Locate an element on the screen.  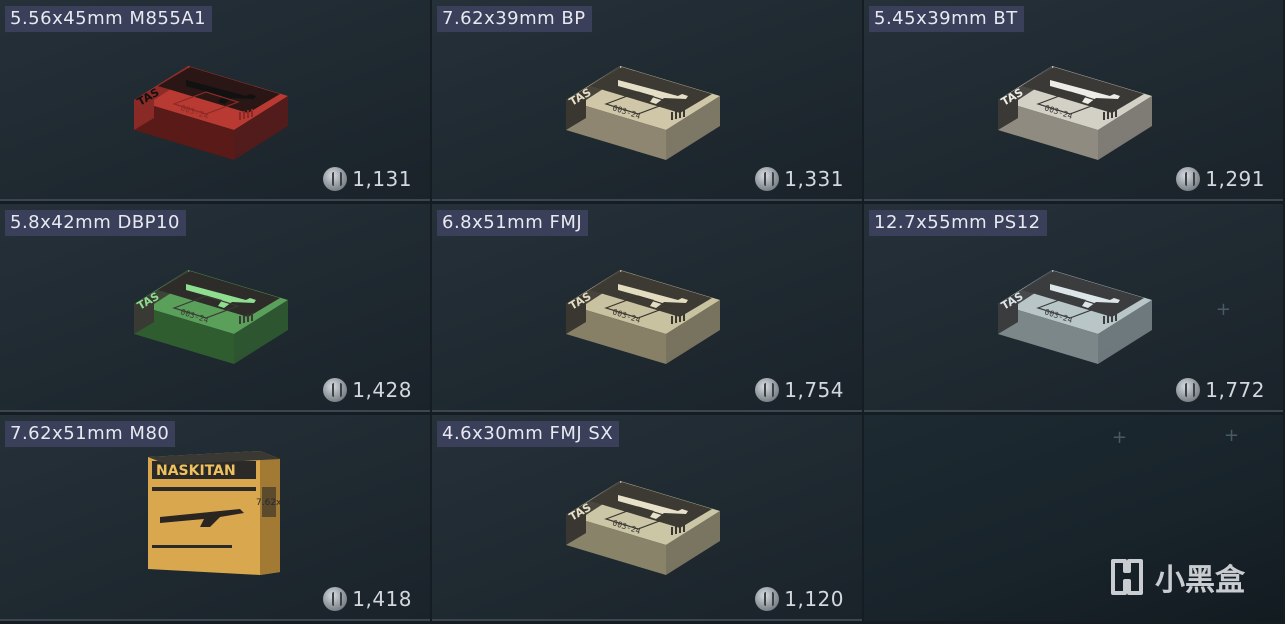
item-card: 5.8x42mm DBP10 003-24 TAS 1,428 is located at coordinates (216, 309).